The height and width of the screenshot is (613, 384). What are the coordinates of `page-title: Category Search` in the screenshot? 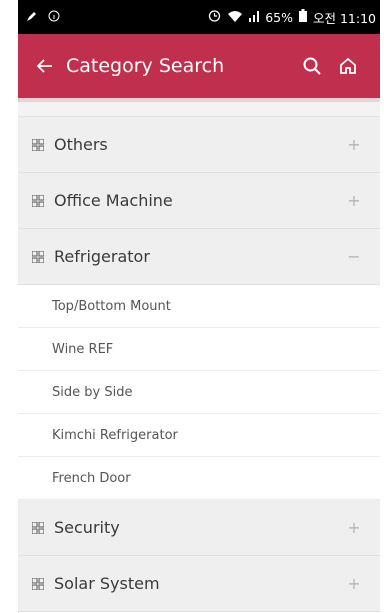 It's located at (145, 66).